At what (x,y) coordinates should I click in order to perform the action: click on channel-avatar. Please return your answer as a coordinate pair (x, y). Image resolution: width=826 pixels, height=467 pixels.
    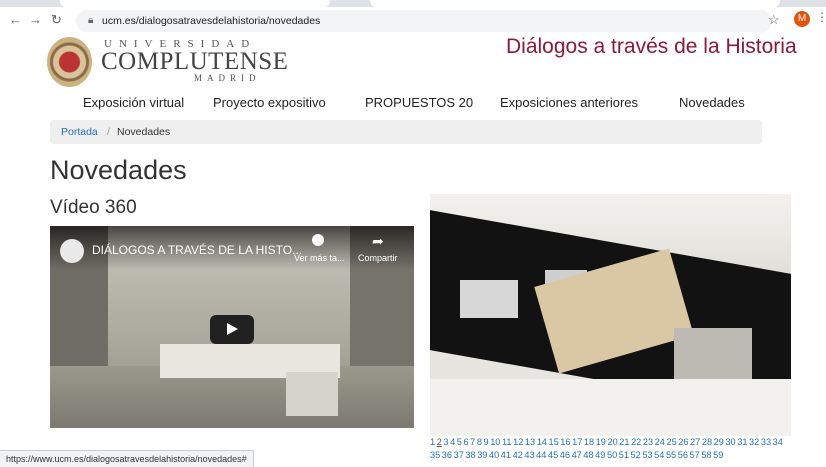
    Looking at the image, I should click on (72, 251).